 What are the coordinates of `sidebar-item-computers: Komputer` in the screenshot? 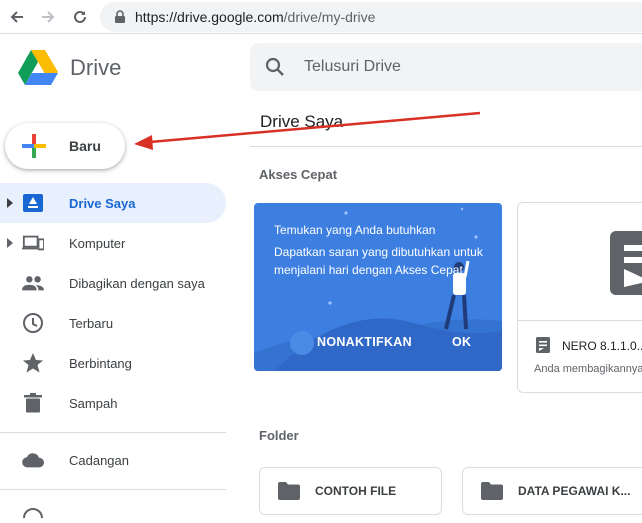 It's located at (113, 243).